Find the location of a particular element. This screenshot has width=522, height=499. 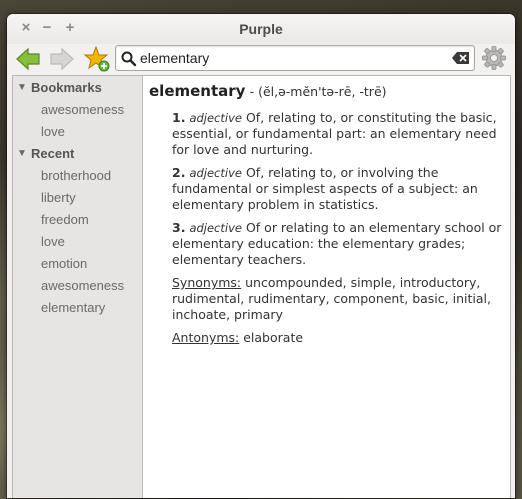

sense-number: 3. is located at coordinates (179, 227).